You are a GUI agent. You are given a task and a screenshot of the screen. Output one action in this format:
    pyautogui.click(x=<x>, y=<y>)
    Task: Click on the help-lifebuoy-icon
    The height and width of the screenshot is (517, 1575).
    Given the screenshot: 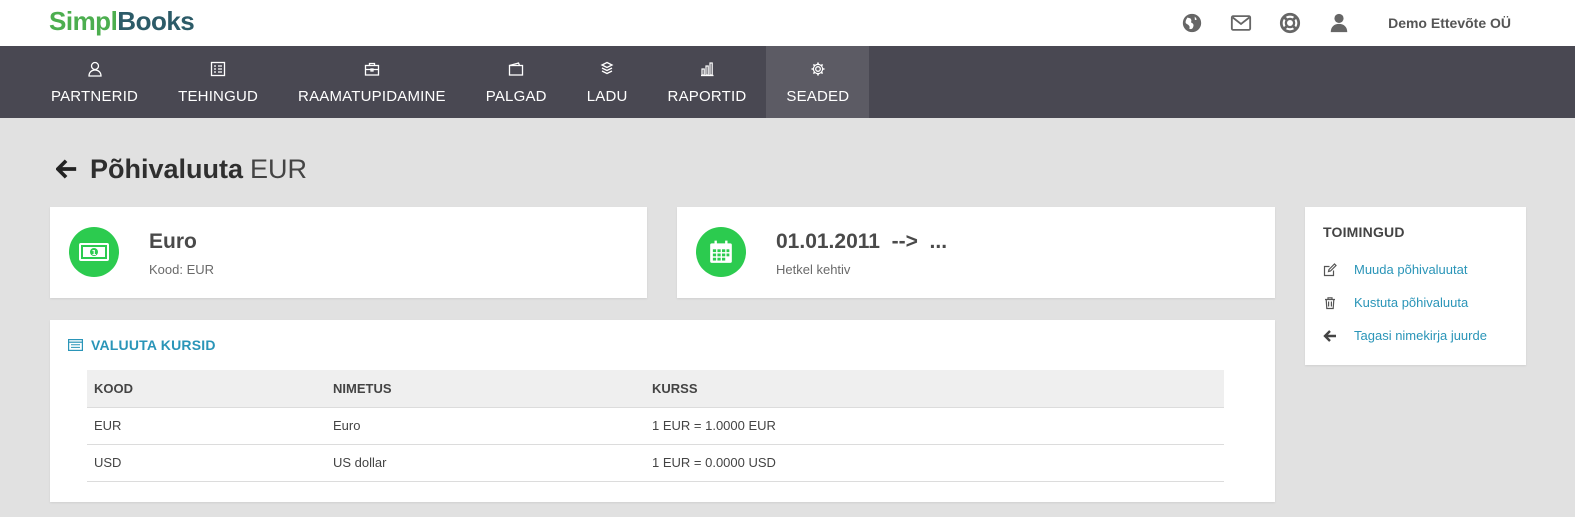 What is the action you would take?
    pyautogui.click(x=1290, y=23)
    